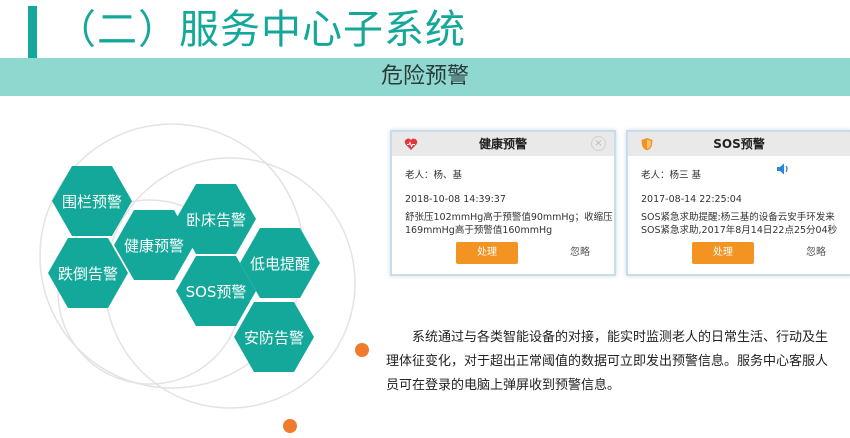  I want to click on alert-time: 2017-08-14 22:25:04, so click(691, 199).